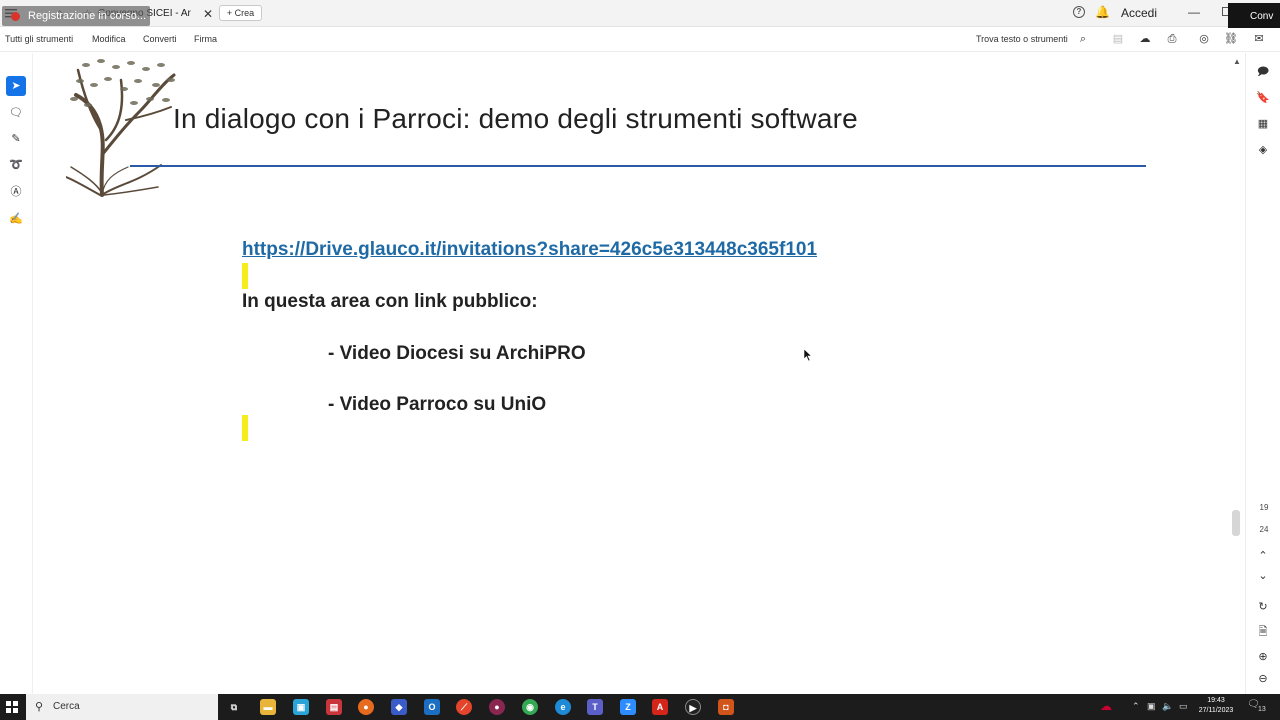 This screenshot has width=1280, height=720. Describe the element at coordinates (457, 353) in the screenshot. I see `bullet-item: - Video Diocesi su ArchiPRO` at that location.